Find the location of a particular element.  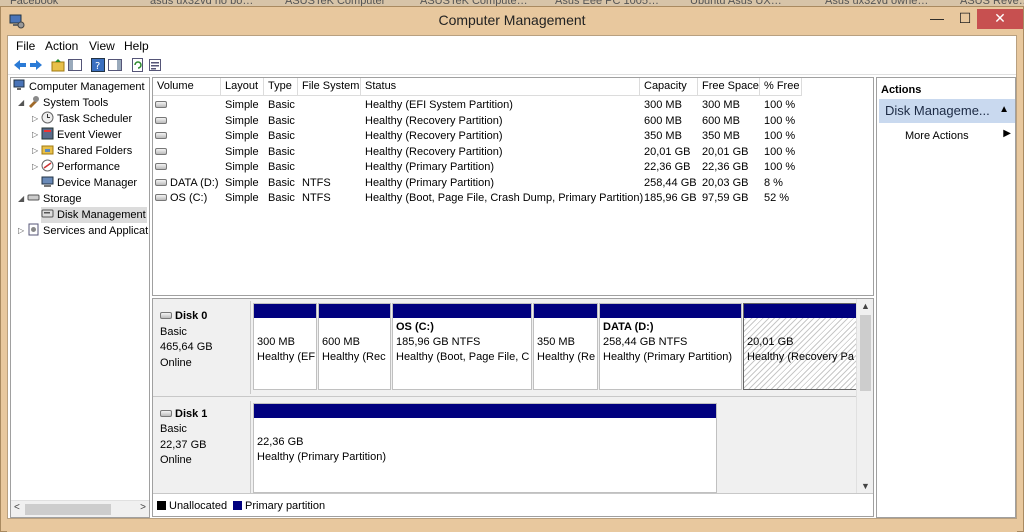

disk-view-vertical-scrollbar: ▲ ▼ is located at coordinates (864, 396).